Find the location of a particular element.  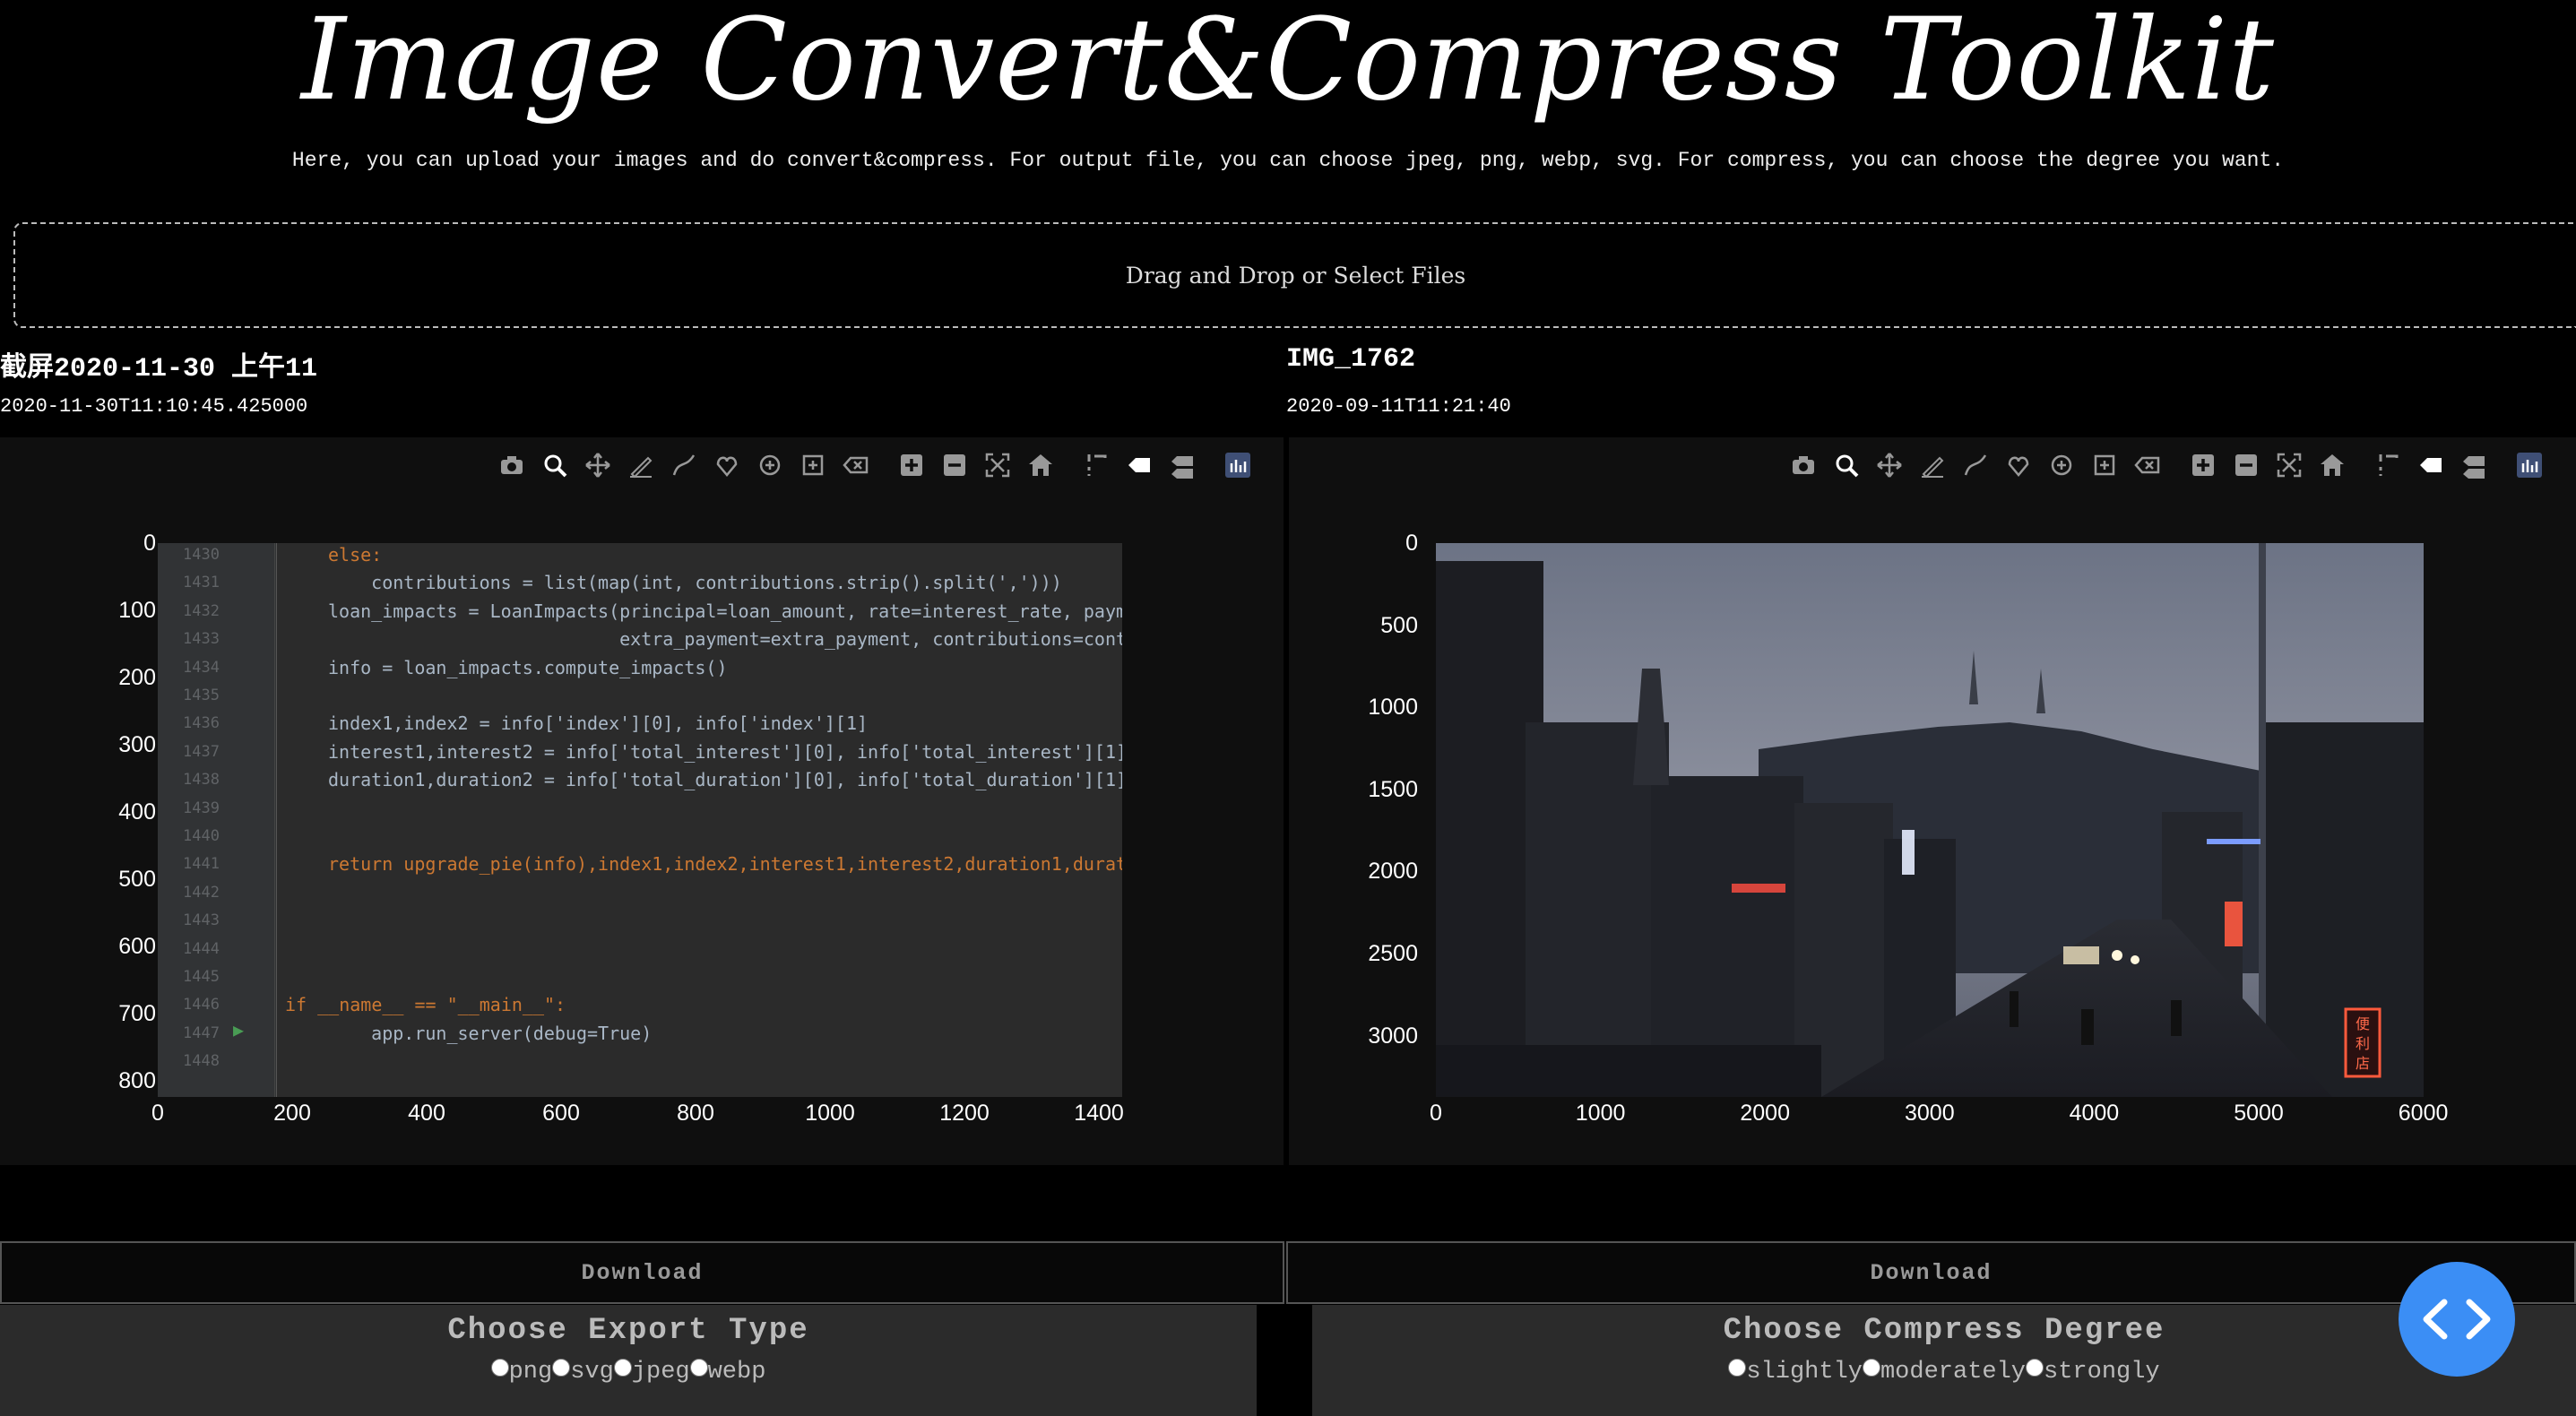

code-brackets-icon is located at coordinates (2457, 1319).